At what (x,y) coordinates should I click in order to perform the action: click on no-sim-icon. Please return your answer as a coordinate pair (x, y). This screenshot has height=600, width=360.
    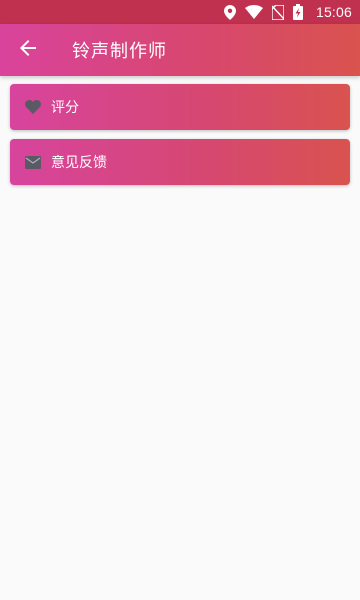
    Looking at the image, I should click on (277, 12).